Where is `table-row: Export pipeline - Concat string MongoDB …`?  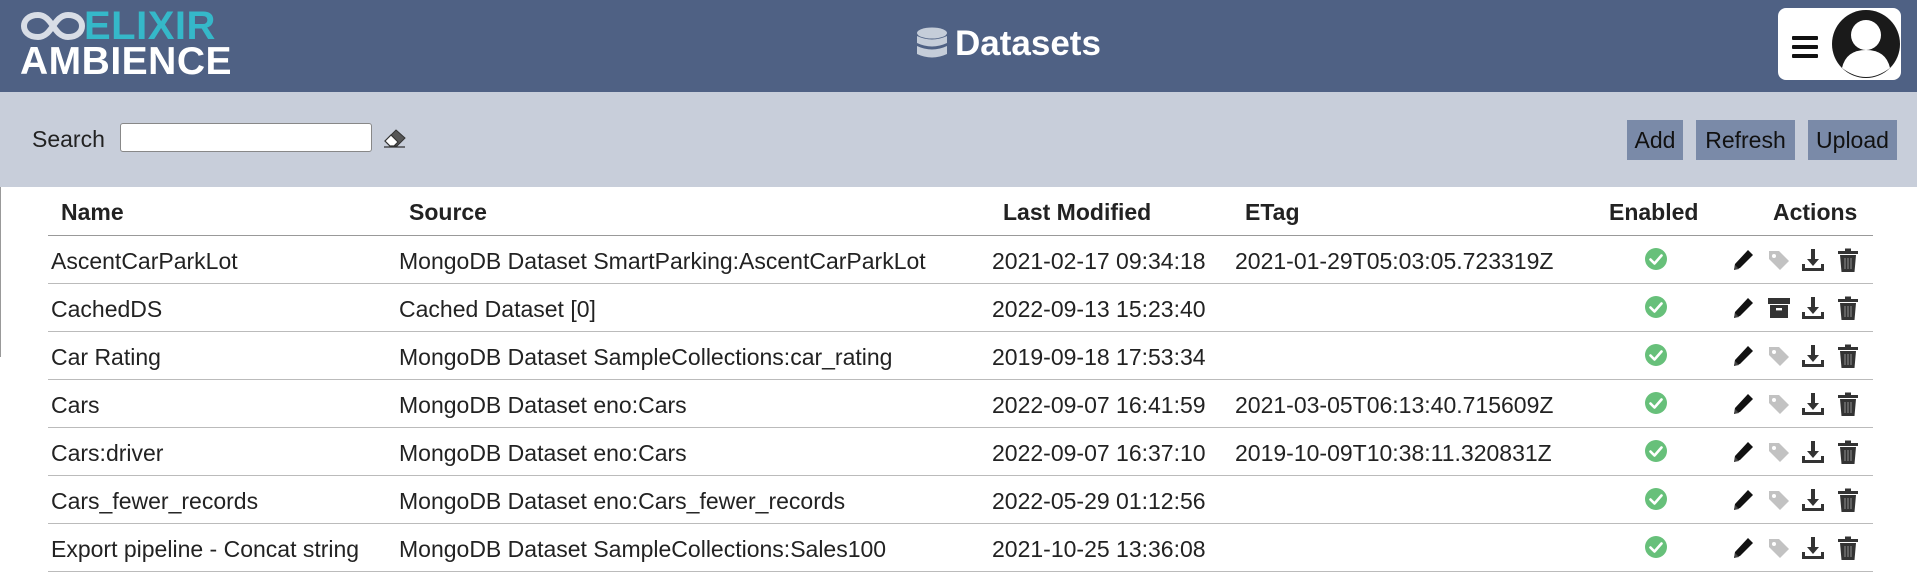 table-row: Export pipeline - Concat string MongoDB … is located at coordinates (960, 548).